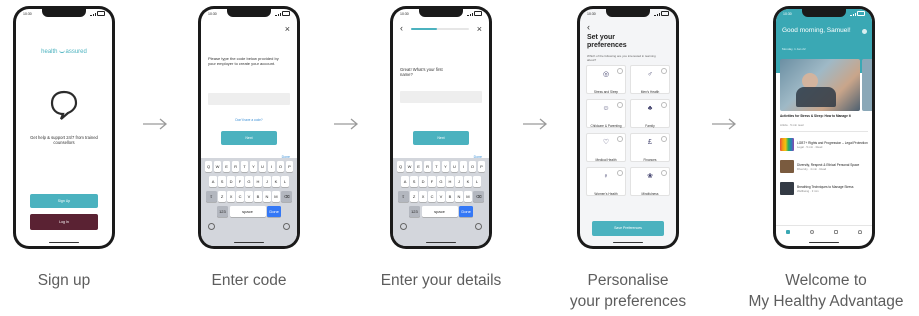 This screenshot has width=919, height=316. What do you see at coordinates (864, 31) in the screenshot?
I see `avatar` at bounding box center [864, 31].